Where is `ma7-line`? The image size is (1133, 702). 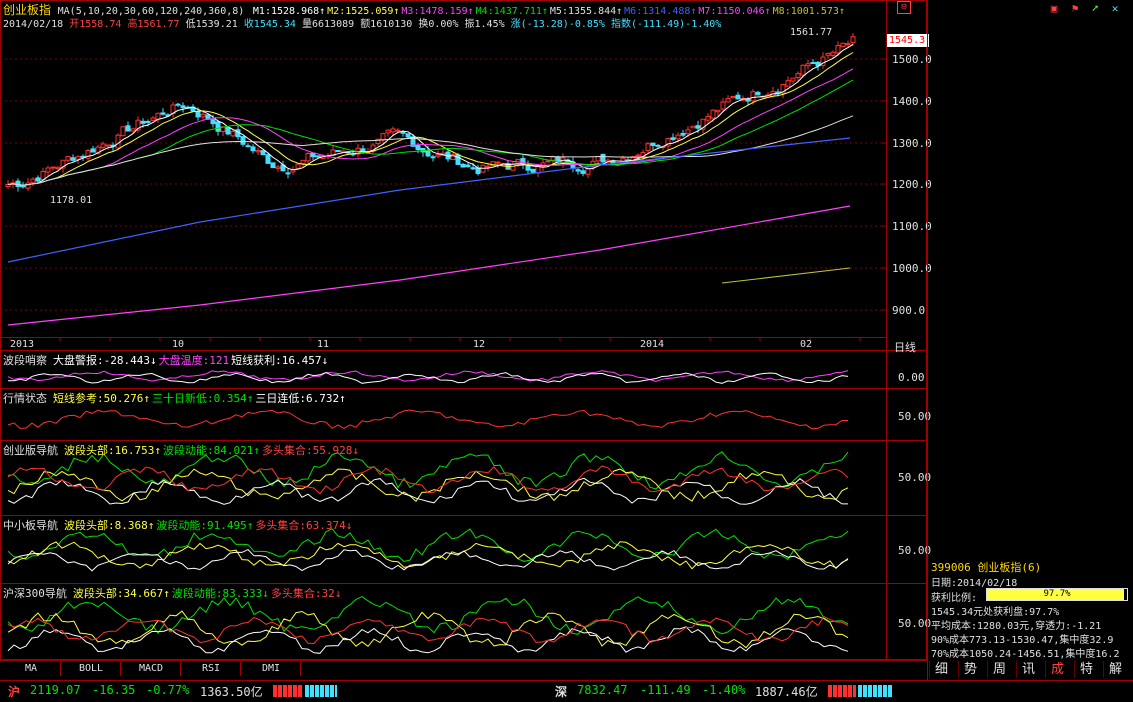
ma7-line is located at coordinates (429, 265).